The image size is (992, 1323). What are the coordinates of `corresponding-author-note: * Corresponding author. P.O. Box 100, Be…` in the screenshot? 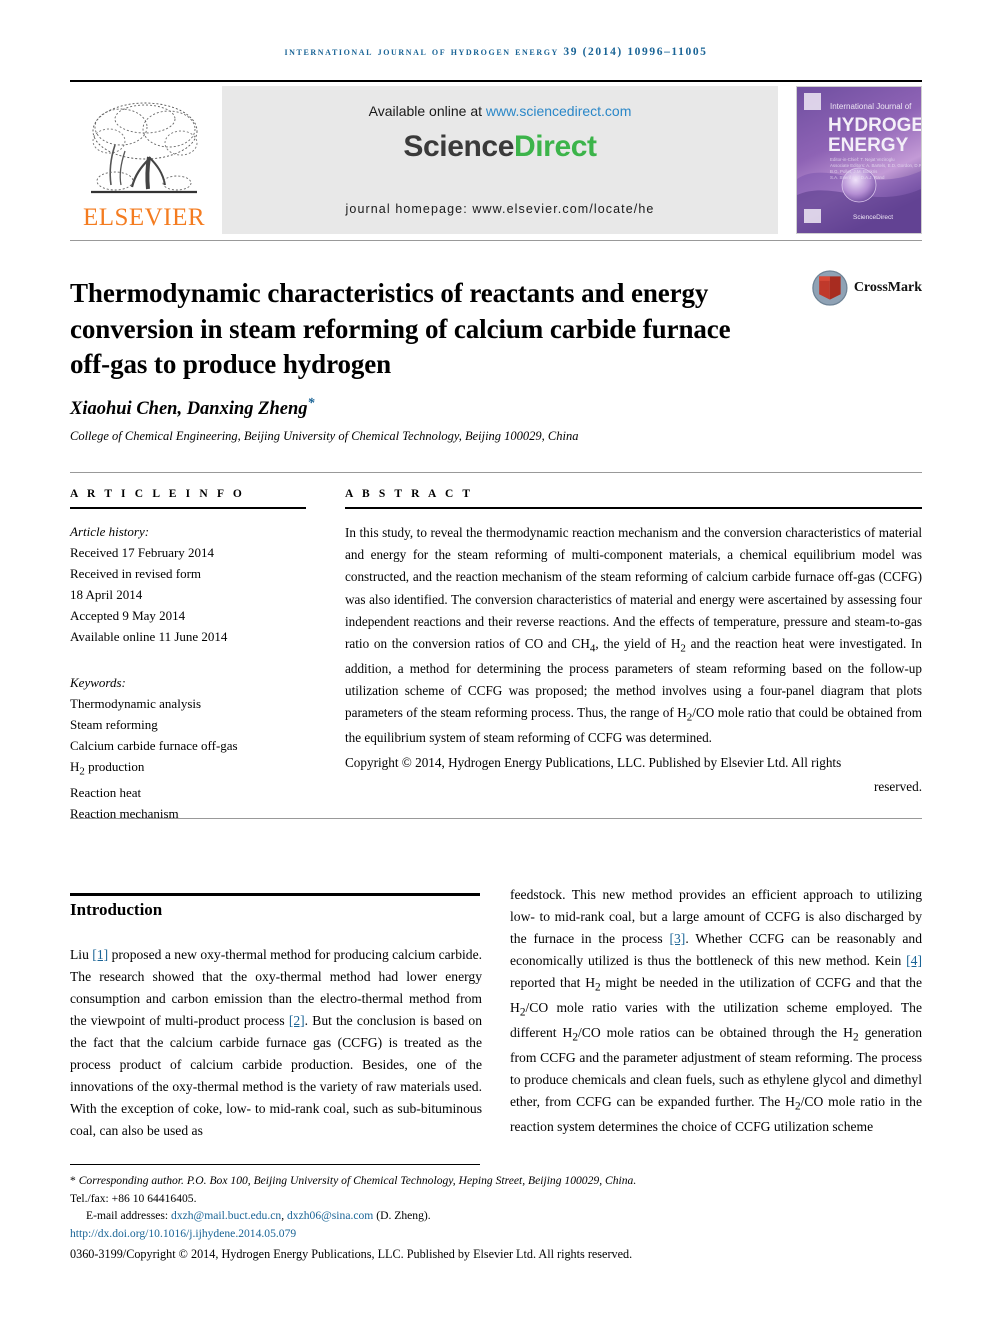 It's located at (496, 1181).